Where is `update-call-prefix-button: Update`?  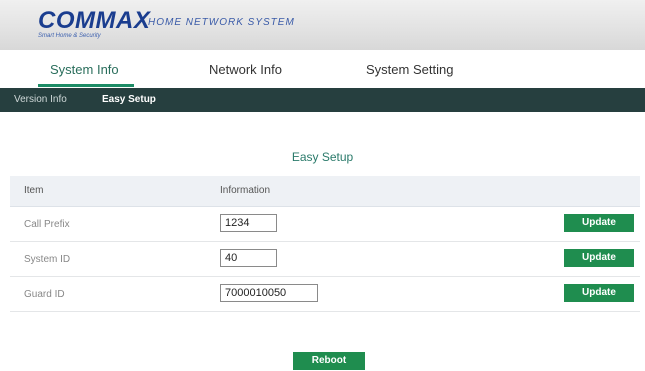 update-call-prefix-button: Update is located at coordinates (599, 223).